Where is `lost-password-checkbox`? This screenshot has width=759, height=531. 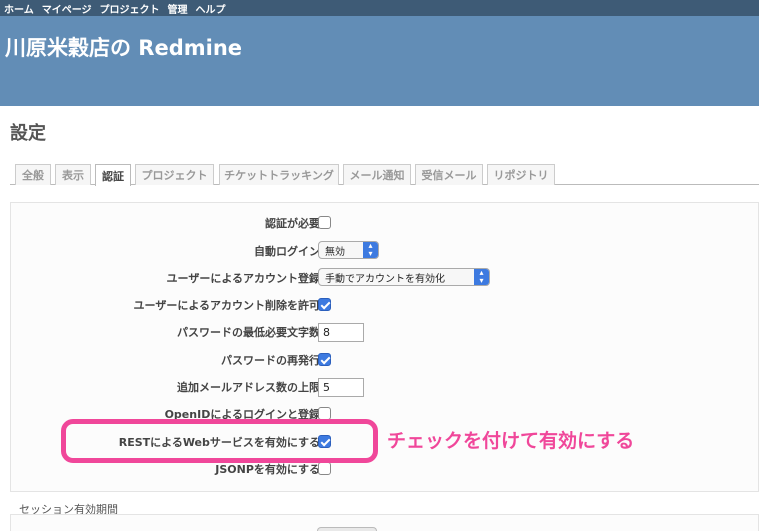
lost-password-checkbox is located at coordinates (324, 359).